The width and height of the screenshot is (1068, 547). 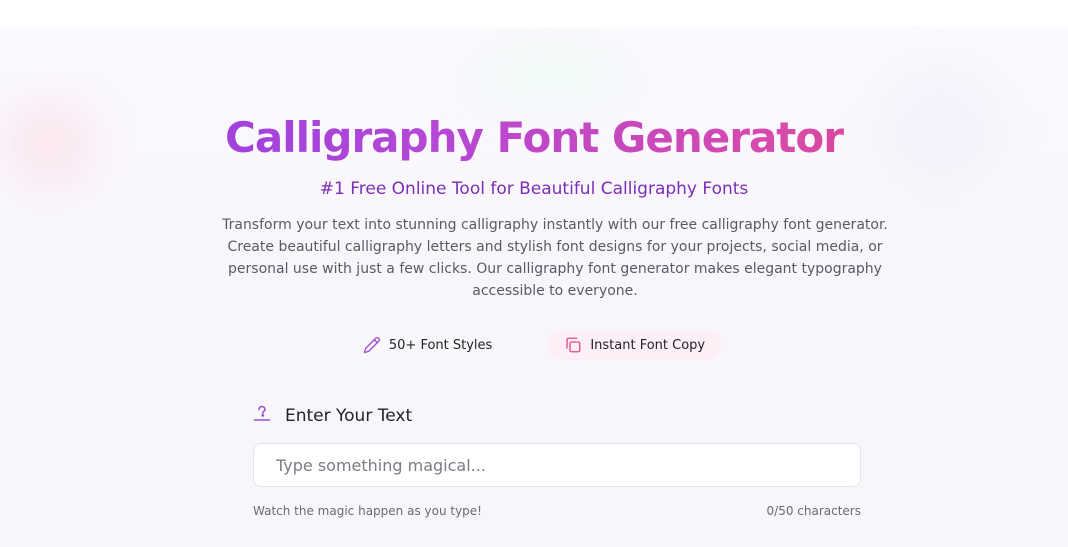 What do you see at coordinates (534, 13) in the screenshot?
I see `top-strip` at bounding box center [534, 13].